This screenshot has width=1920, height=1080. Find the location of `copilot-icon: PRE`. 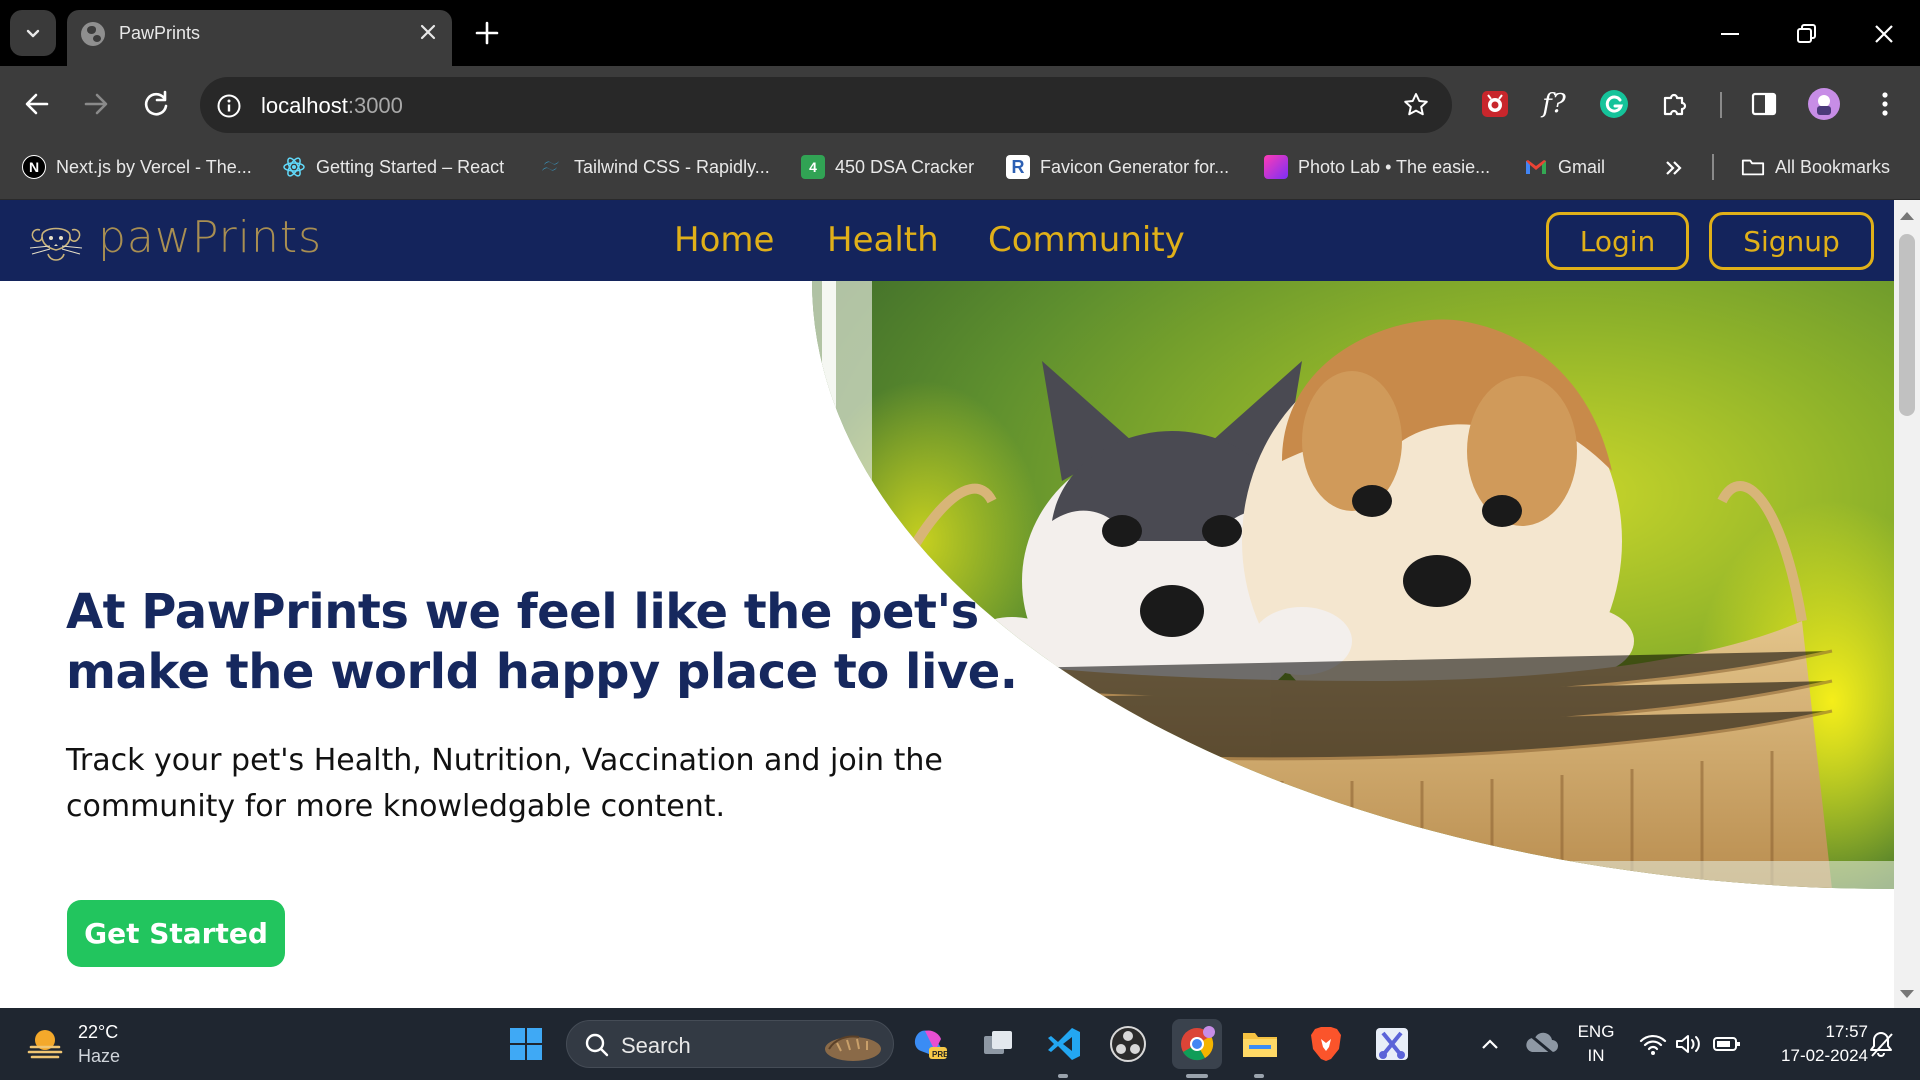

copilot-icon: PRE is located at coordinates (930, 1044).